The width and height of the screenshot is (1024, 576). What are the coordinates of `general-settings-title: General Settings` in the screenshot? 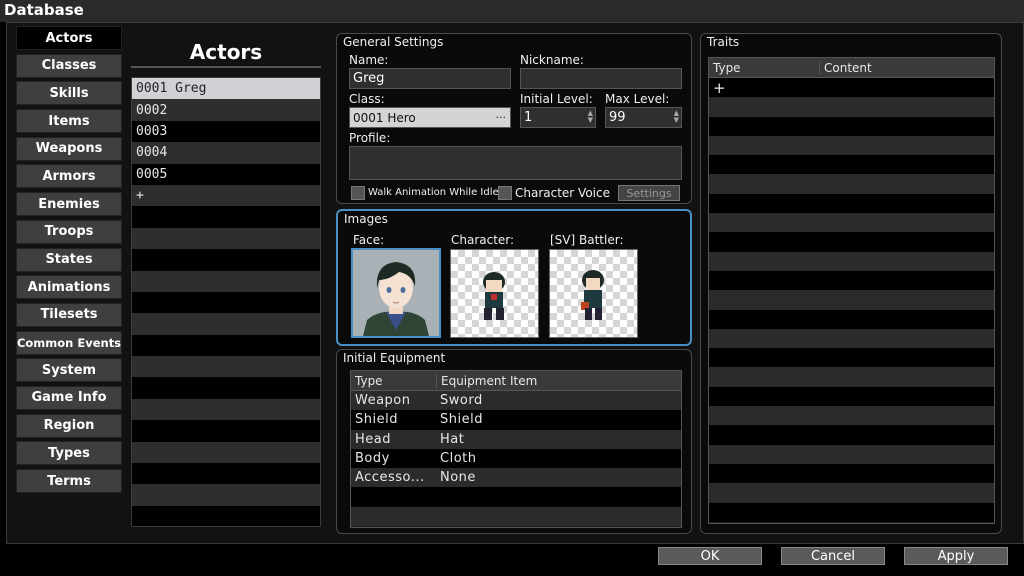 It's located at (393, 42).